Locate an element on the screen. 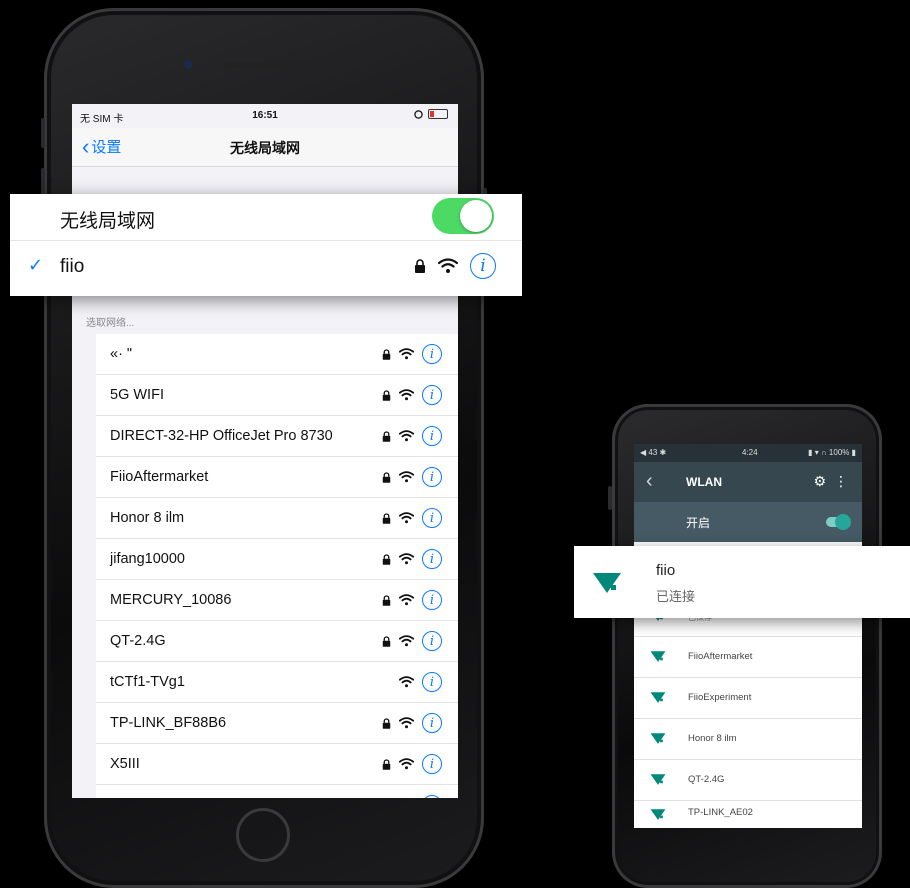 The image size is (910, 888). network-name: zhibo1000 is located at coordinates (239, 797).